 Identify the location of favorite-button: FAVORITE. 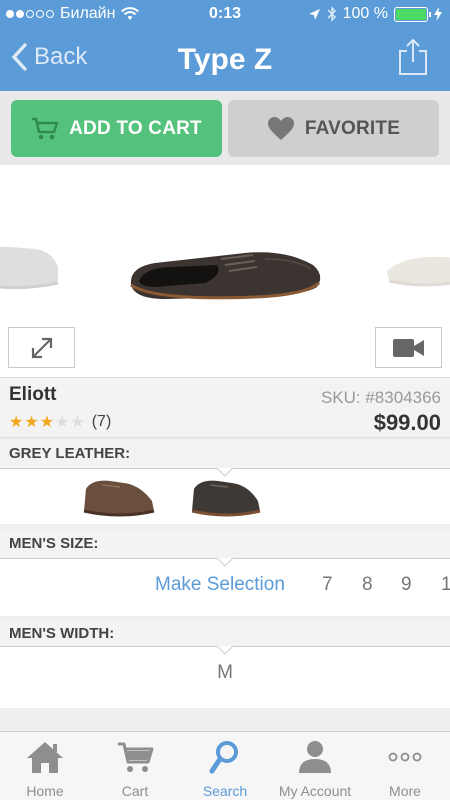
(333, 128).